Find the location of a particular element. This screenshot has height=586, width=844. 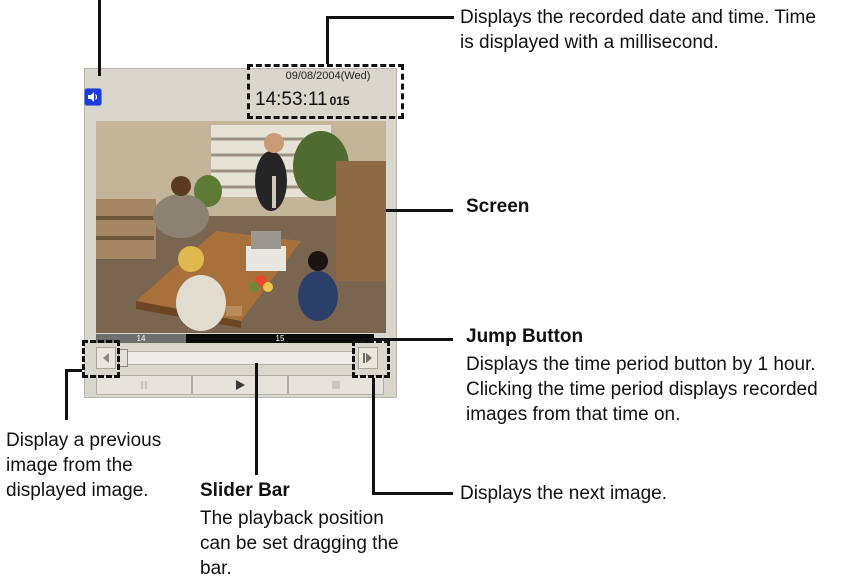

prev-button-highlight is located at coordinates (101, 359).